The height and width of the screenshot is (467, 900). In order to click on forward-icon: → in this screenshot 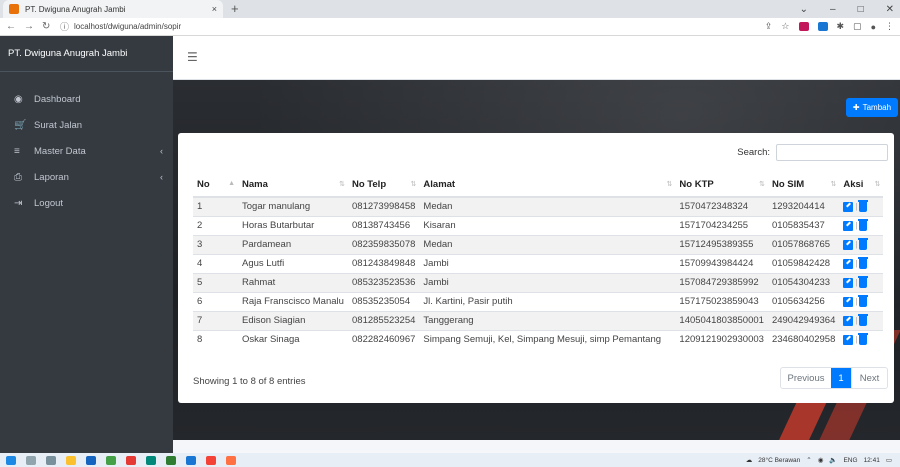, I will do `click(29, 26)`.